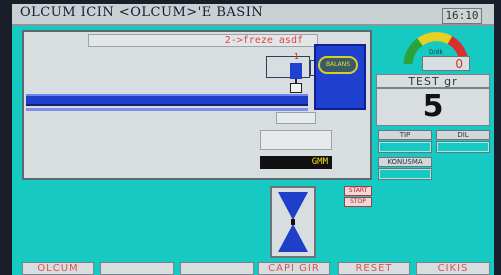 The image size is (501, 275). What do you see at coordinates (446, 63) in the screenshot?
I see `speed-value: 0` at bounding box center [446, 63].